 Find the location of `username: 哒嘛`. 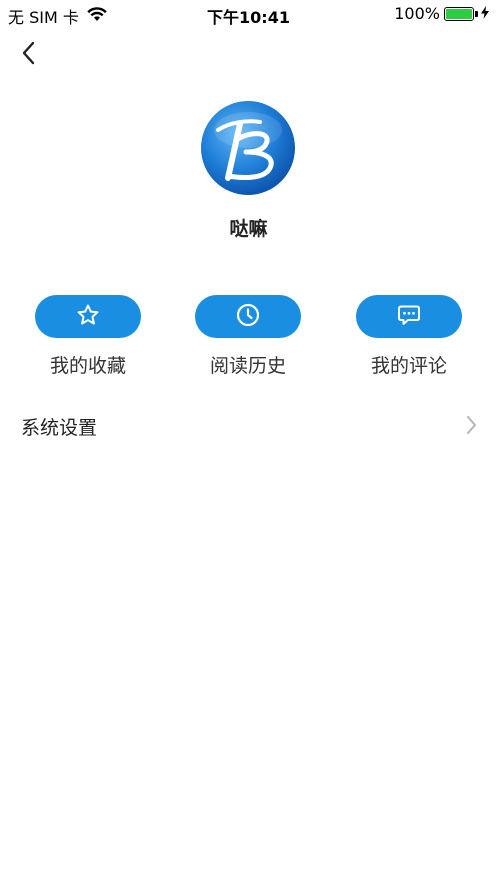

username: 哒嘛 is located at coordinates (248, 229).